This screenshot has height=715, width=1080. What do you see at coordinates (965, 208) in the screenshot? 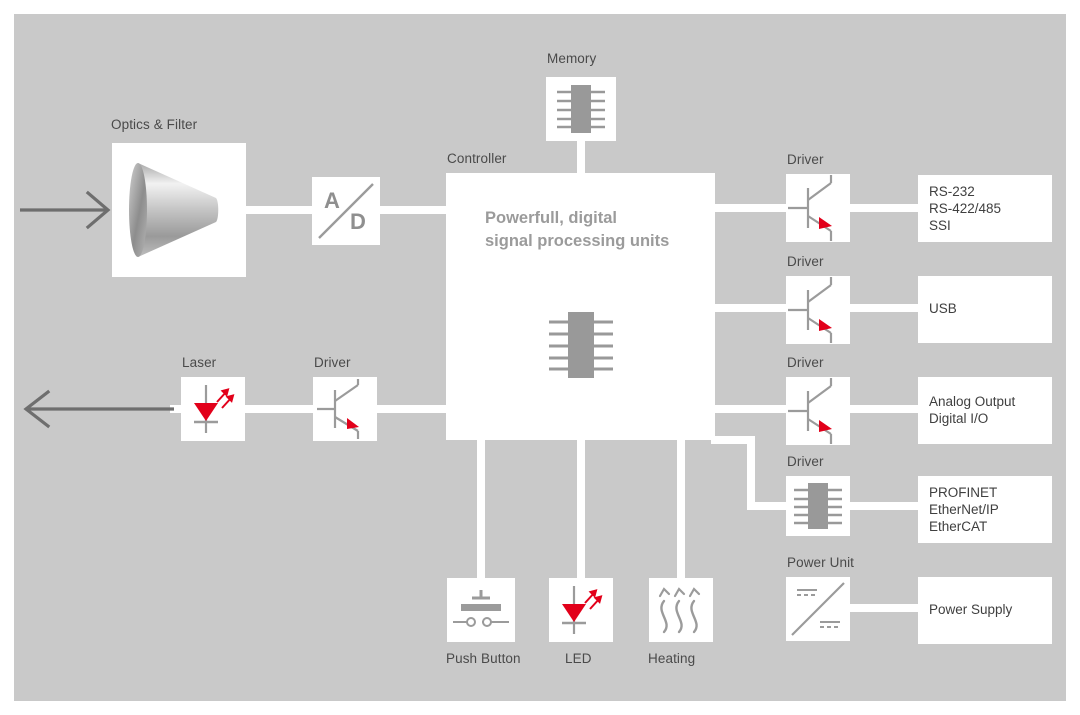
I see `output-line-serial-1: RS-422/485` at bounding box center [965, 208].